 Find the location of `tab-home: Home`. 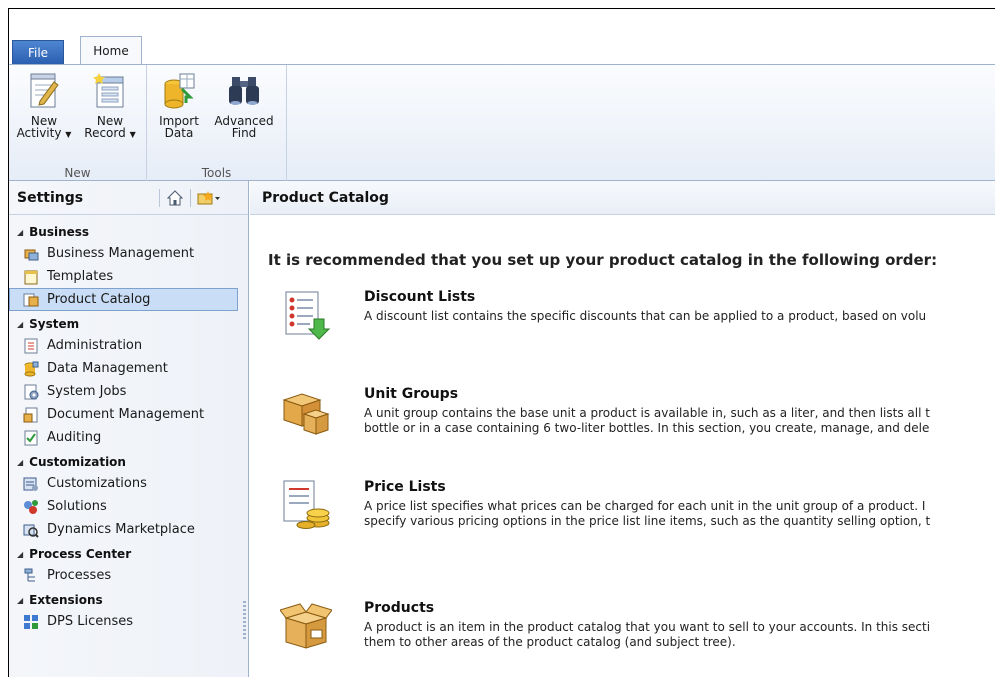

tab-home: Home is located at coordinates (111, 50).